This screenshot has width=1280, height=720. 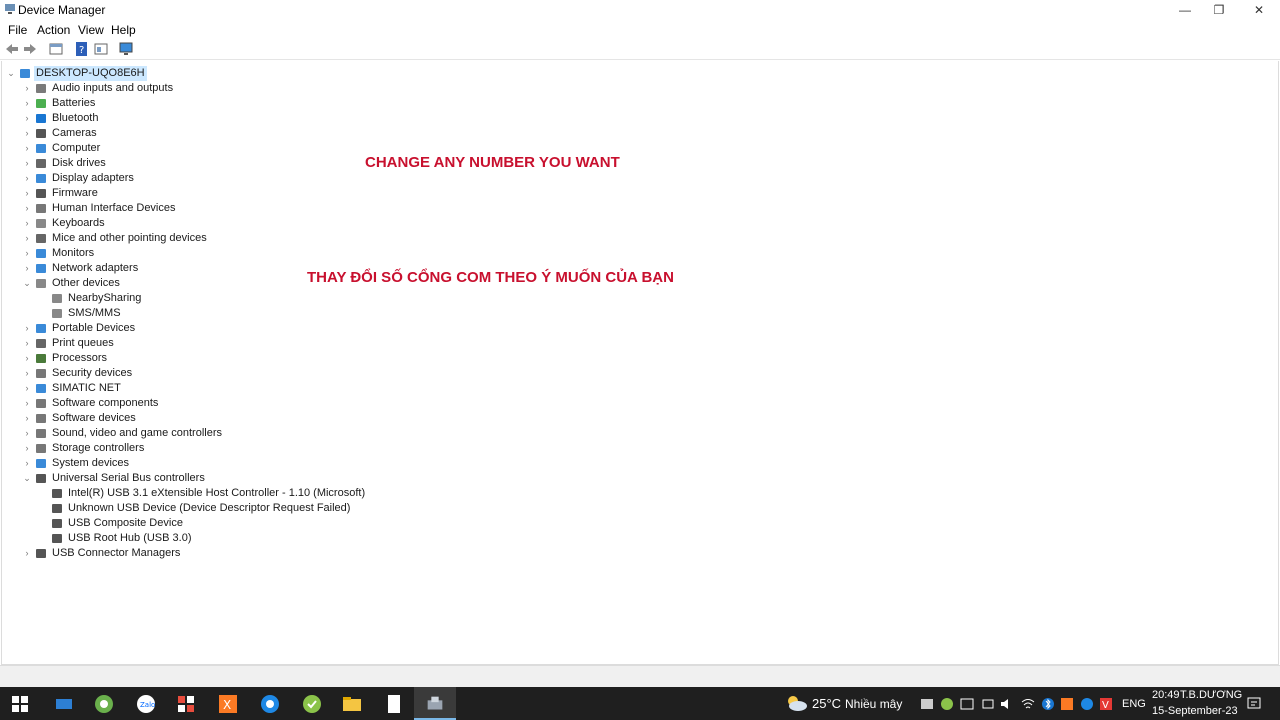 I want to click on forward-icon, so click(x=30, y=49).